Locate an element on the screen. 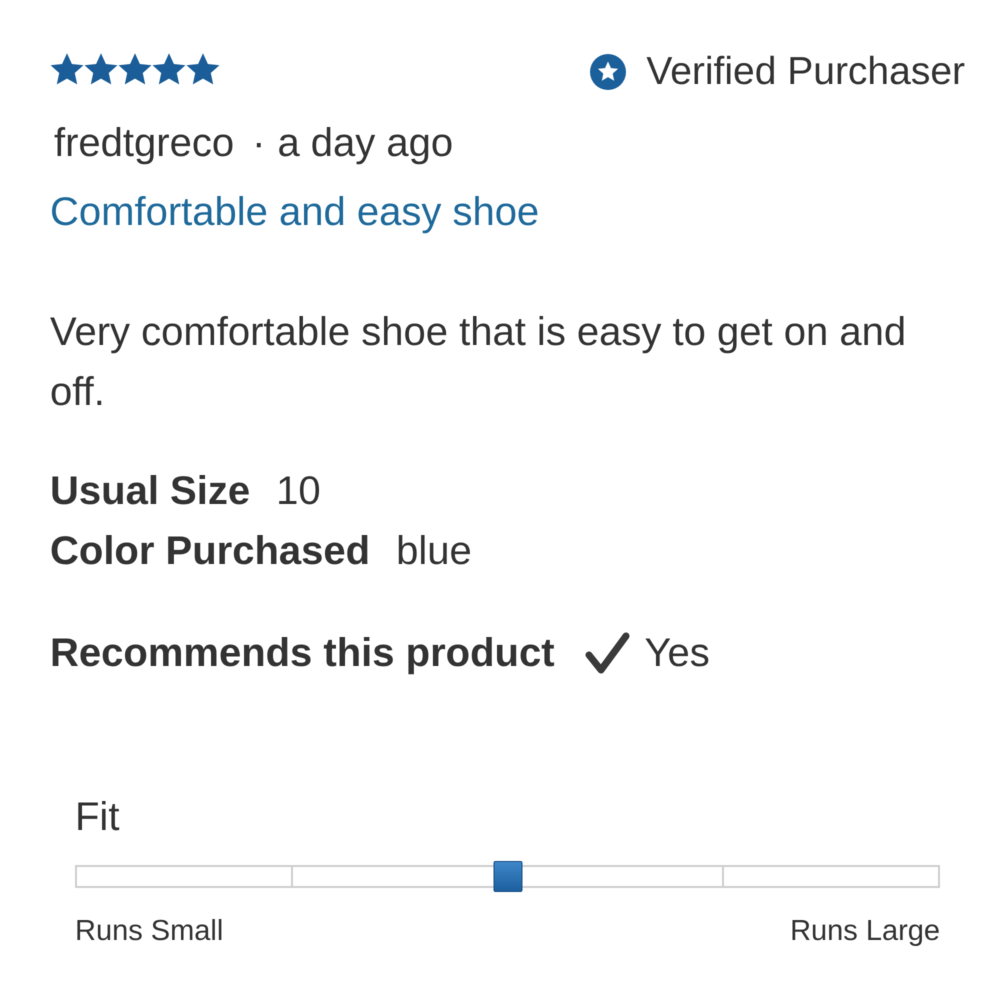  review-body: Very comfortable shoe that is easy to get on and off. is located at coordinates (479, 362).